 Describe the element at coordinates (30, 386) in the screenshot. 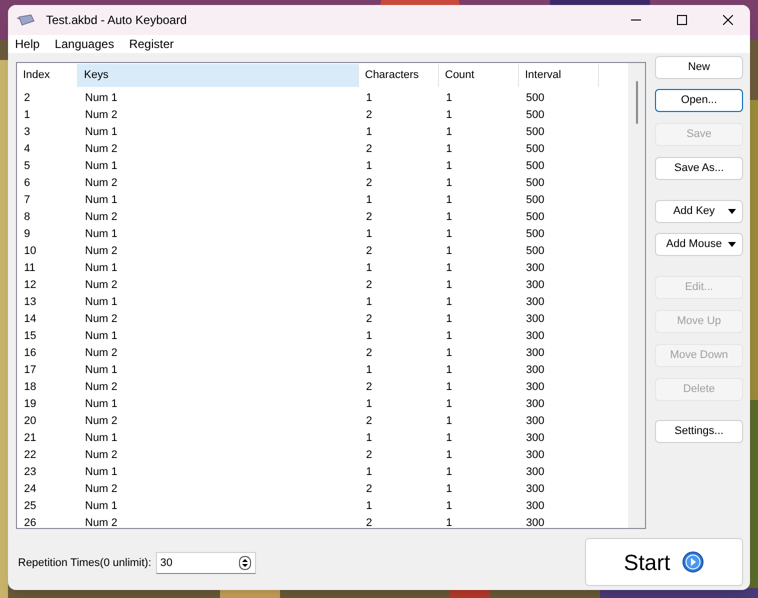

I see `table-cell: 18` at that location.